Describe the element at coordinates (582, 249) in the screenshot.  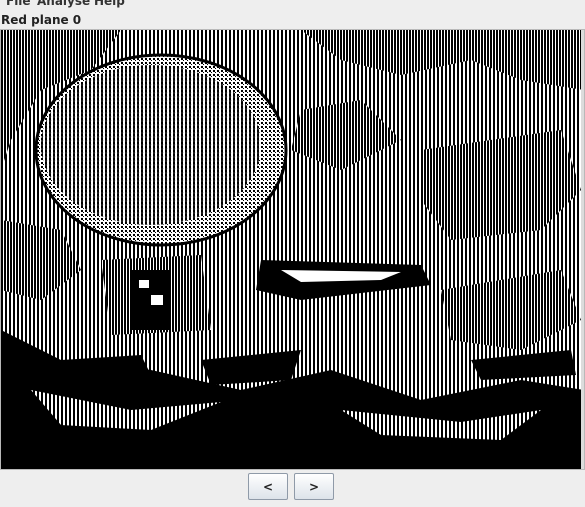
I see `image-scroll-edge` at that location.